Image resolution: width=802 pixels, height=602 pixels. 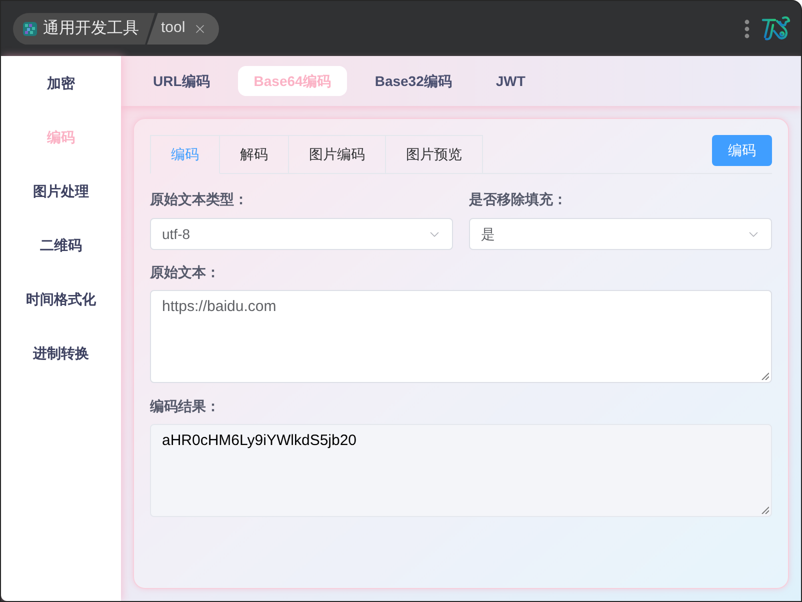 What do you see at coordinates (337, 154) in the screenshot?
I see `panel-tab: 图片编码` at bounding box center [337, 154].